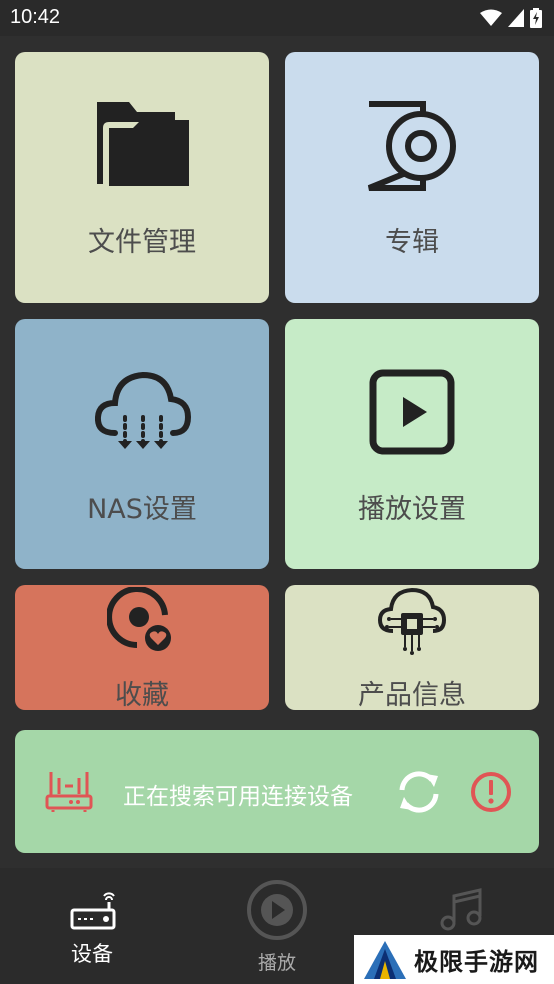  What do you see at coordinates (491, 792) in the screenshot?
I see `alert-icon` at bounding box center [491, 792].